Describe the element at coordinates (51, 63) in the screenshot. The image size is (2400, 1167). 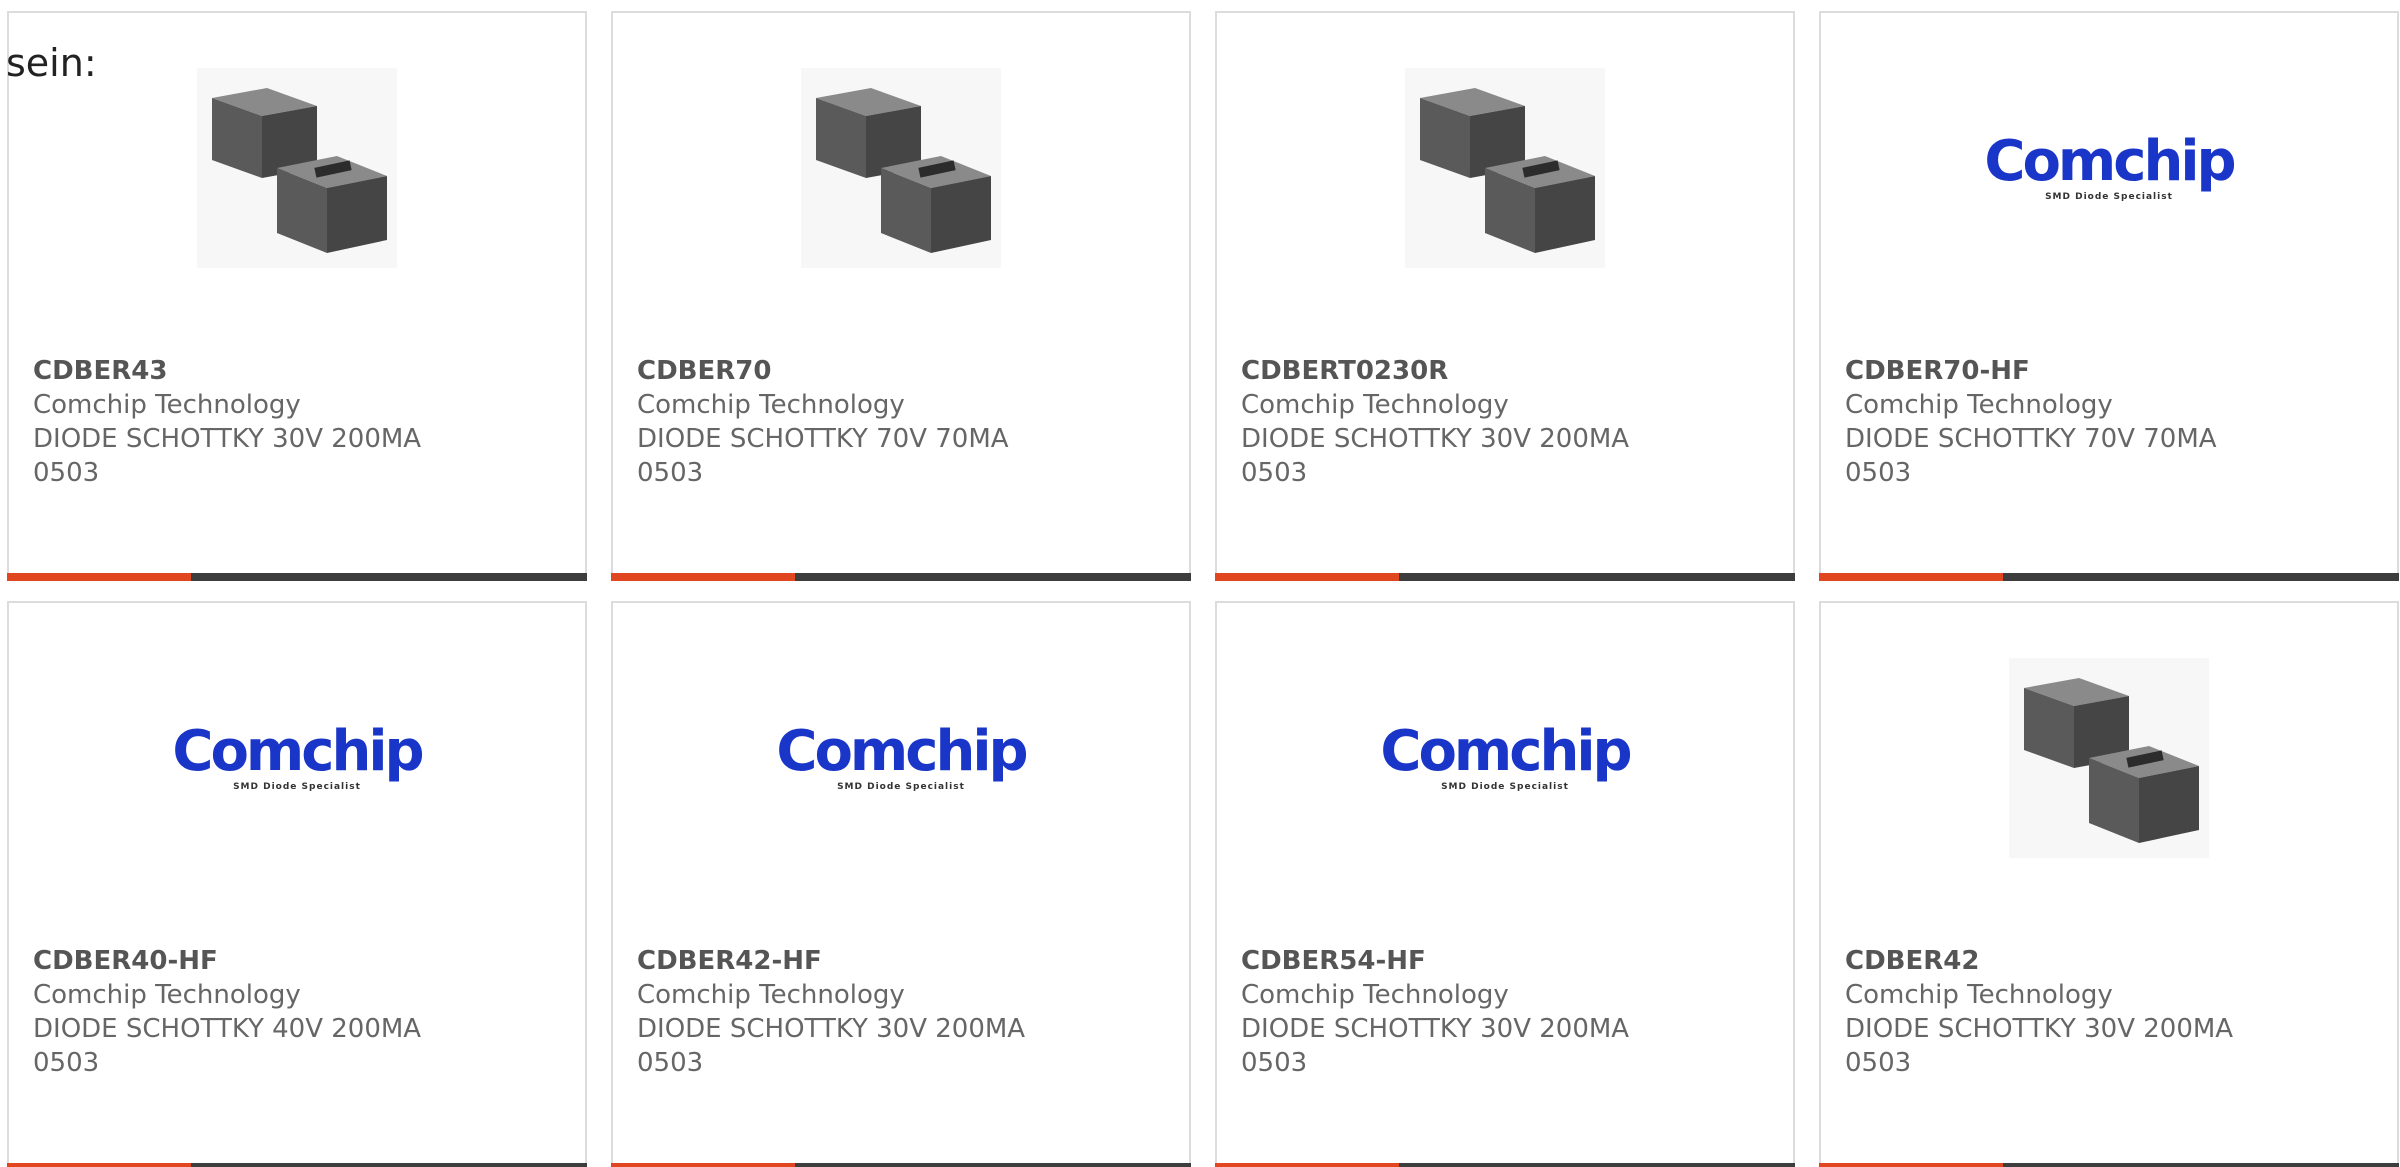
I see `intro-text: sein:` at that location.